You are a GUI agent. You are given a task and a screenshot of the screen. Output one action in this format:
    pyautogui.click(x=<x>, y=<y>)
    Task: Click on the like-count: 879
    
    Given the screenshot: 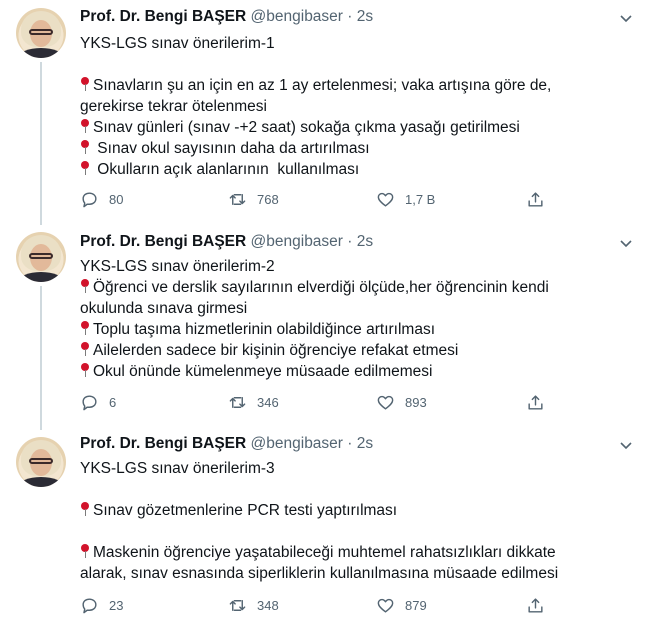 What is the action you would take?
    pyautogui.click(x=416, y=605)
    